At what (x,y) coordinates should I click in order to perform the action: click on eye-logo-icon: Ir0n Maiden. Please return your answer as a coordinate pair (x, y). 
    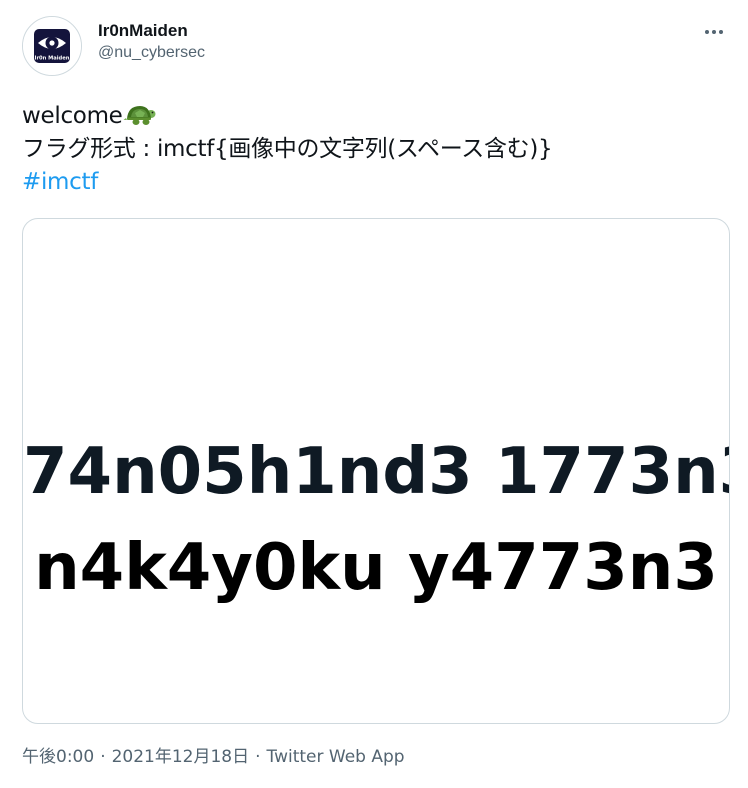
    Looking at the image, I should click on (52, 46).